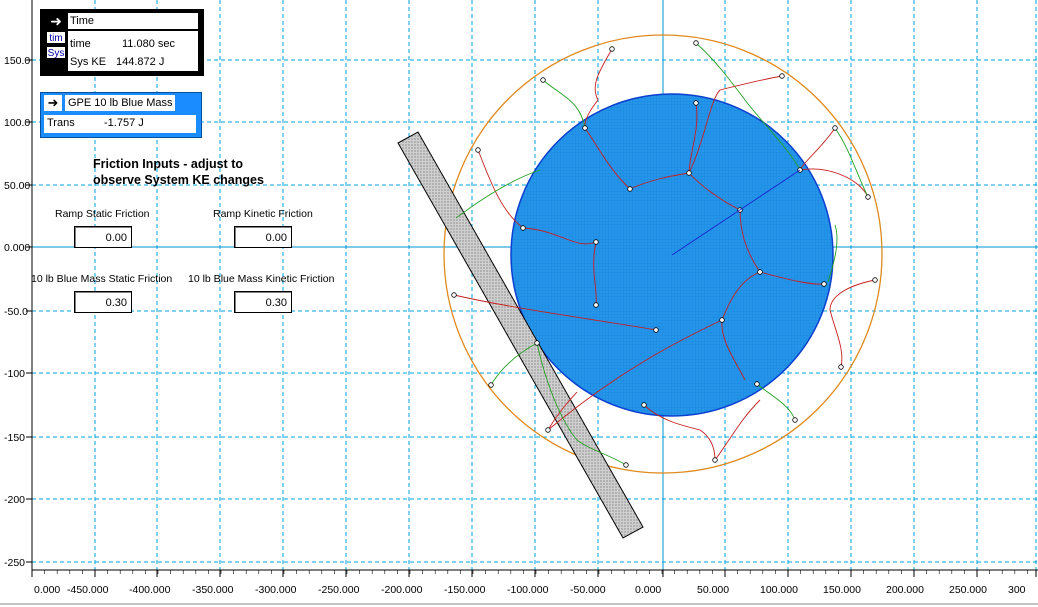 This screenshot has height=607, width=1038. Describe the element at coordinates (276, 590) in the screenshot. I see `x-tick-label: -300.000` at that location.